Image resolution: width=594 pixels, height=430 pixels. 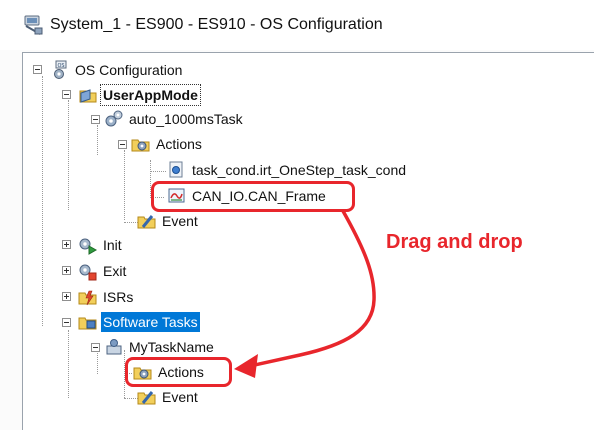 I want to click on tree-node-label: task_cond.irt_OneStep_task_cond, so click(x=299, y=170).